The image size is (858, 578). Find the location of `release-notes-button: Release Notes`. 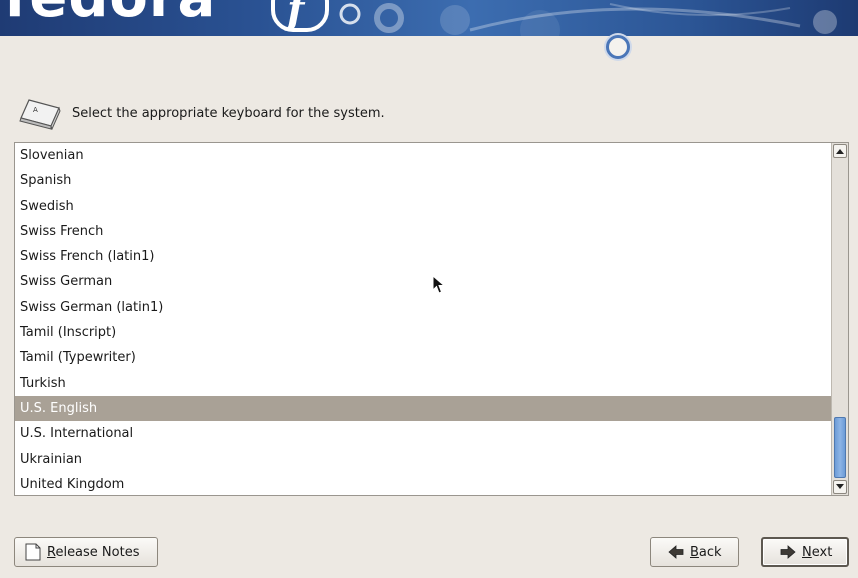

release-notes-button: Release Notes is located at coordinates (86, 552).